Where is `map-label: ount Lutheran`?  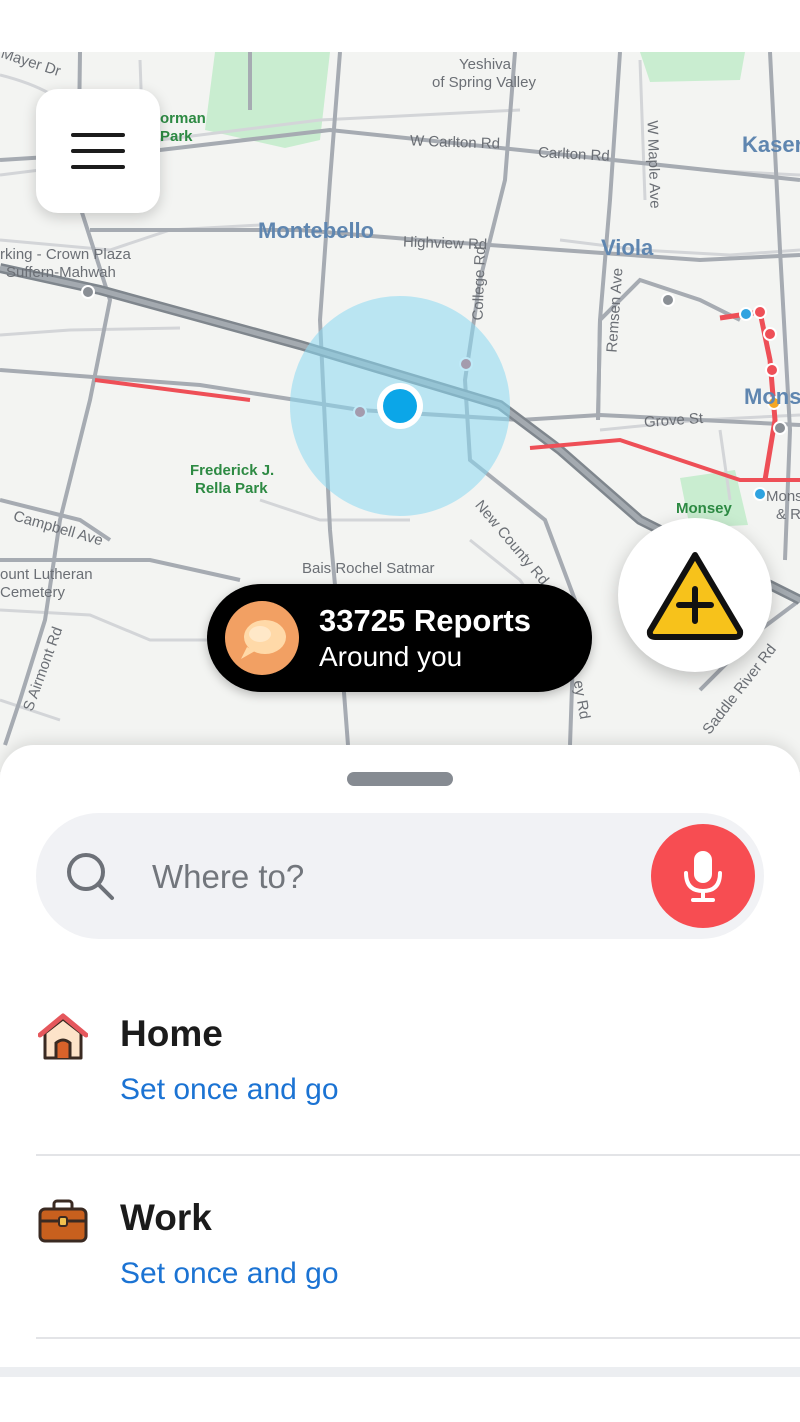
map-label: ount Lutheran is located at coordinates (46, 574).